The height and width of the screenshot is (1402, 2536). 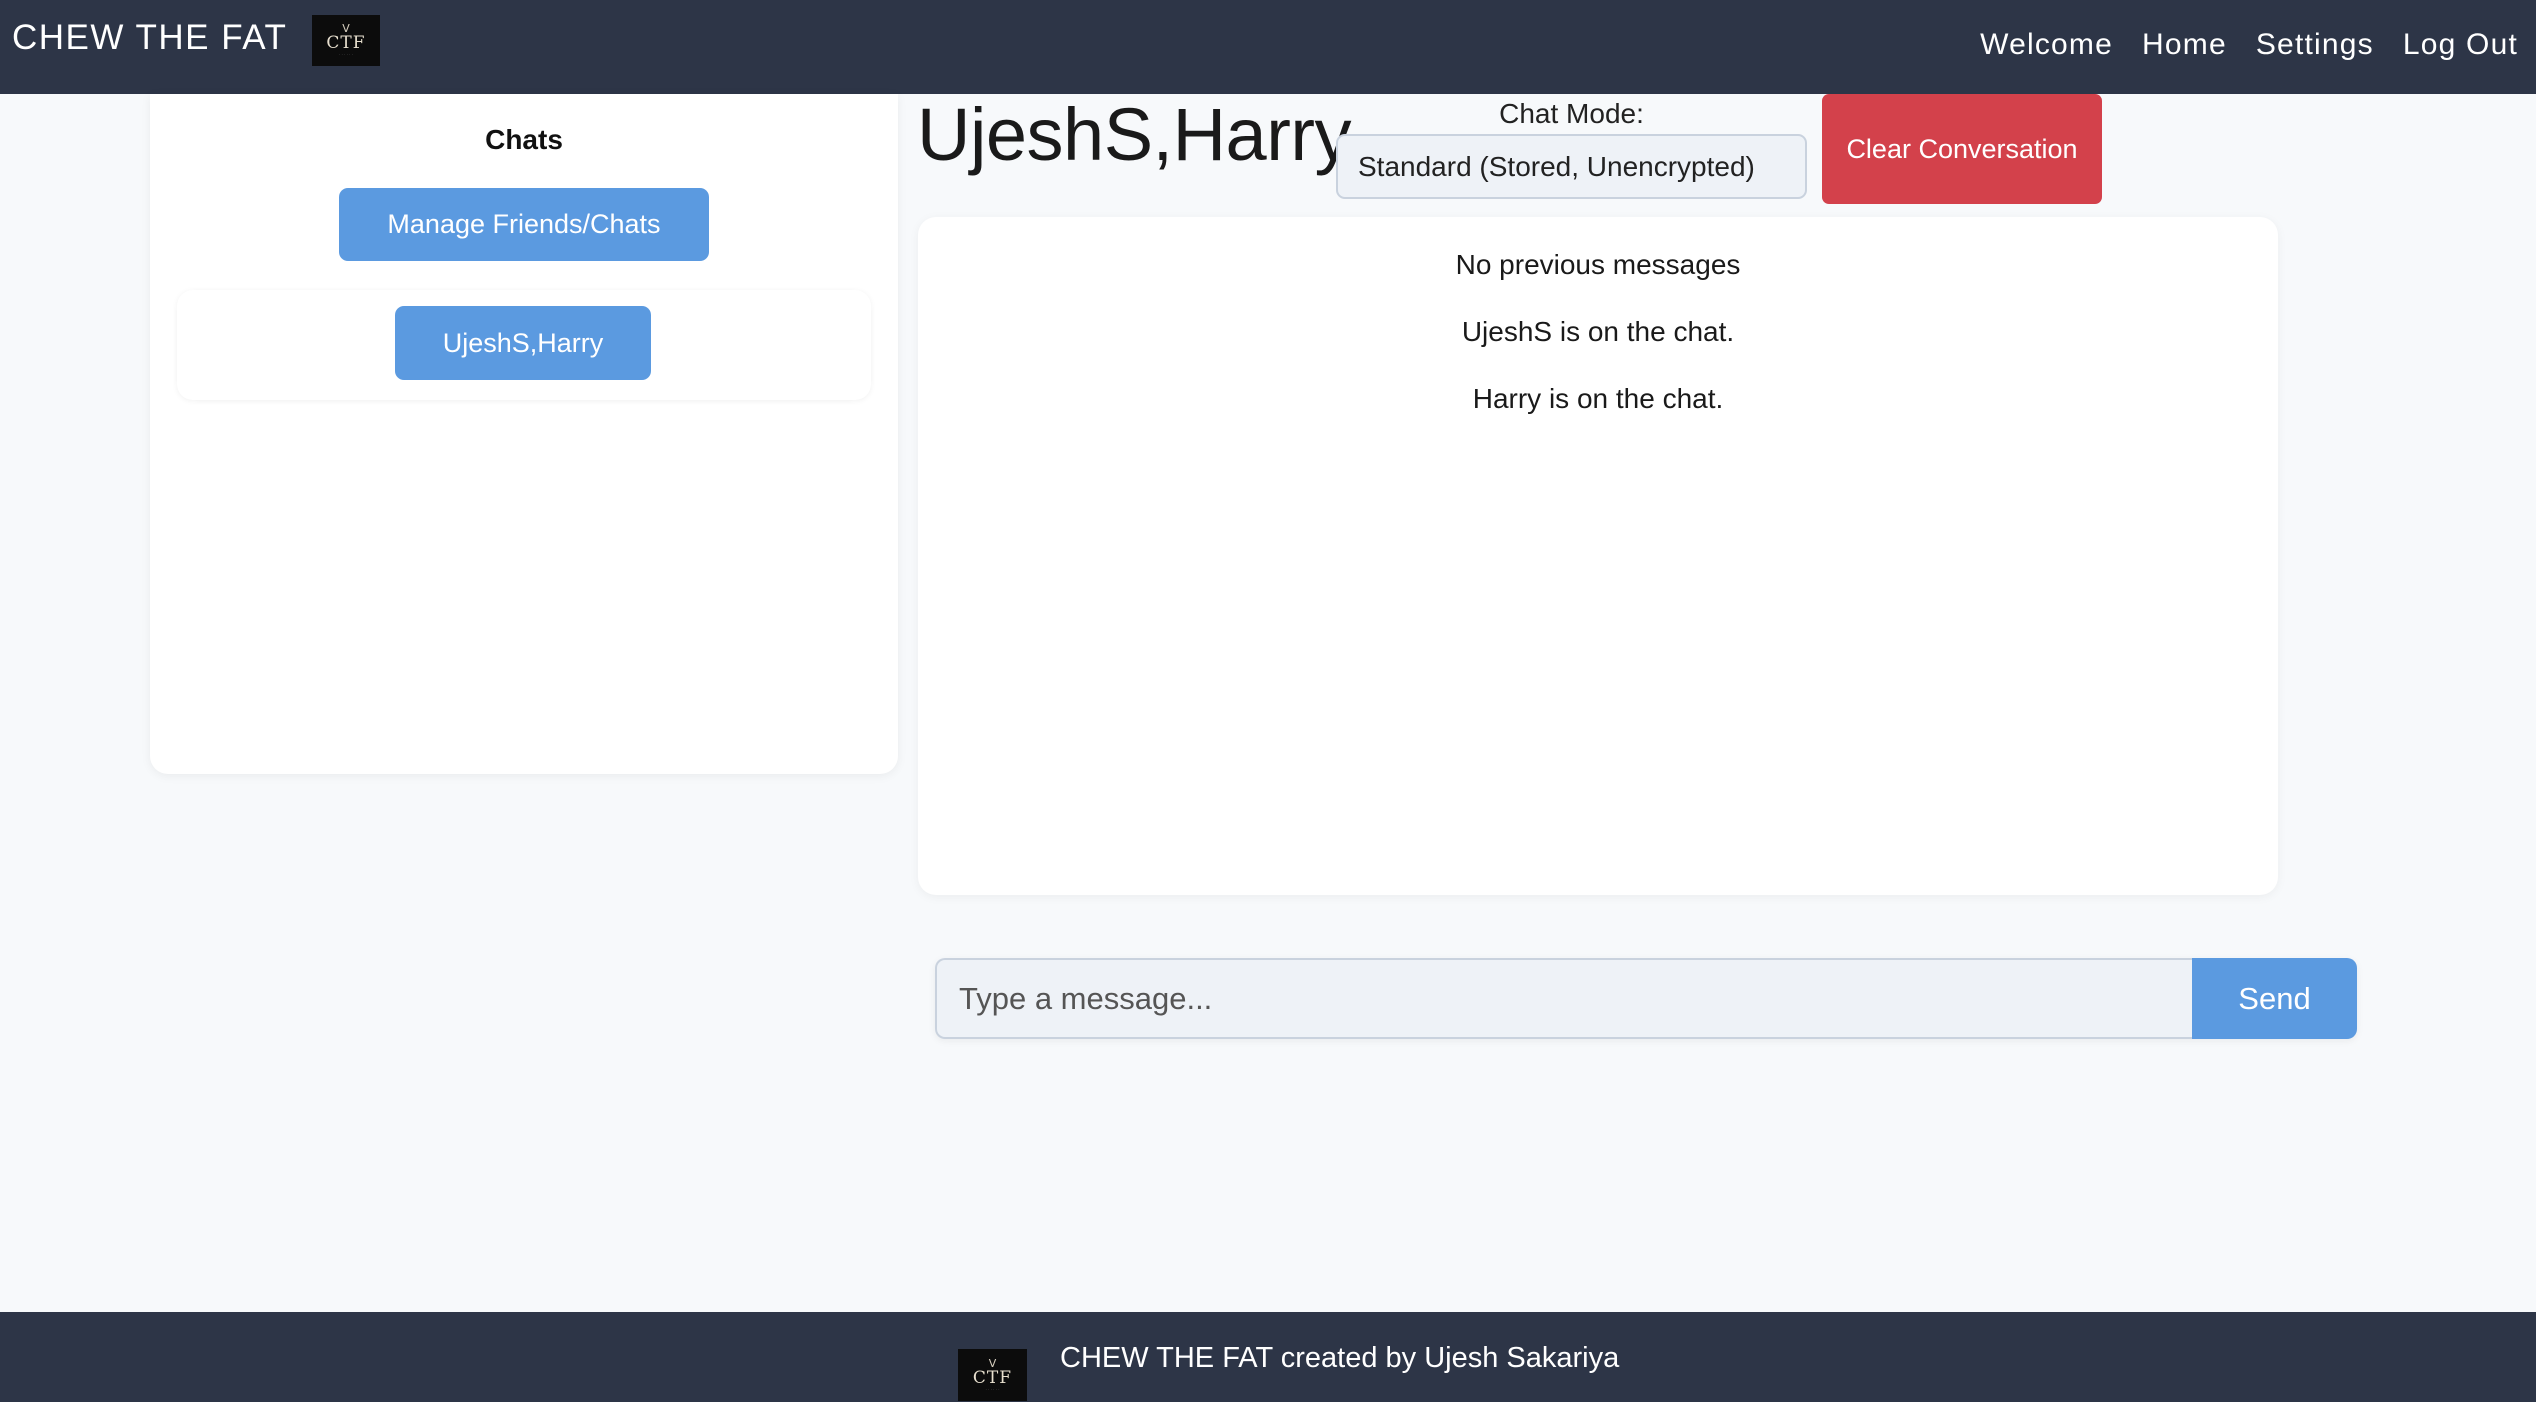 I want to click on brand-title: CHEW THE FAT, so click(x=149, y=38).